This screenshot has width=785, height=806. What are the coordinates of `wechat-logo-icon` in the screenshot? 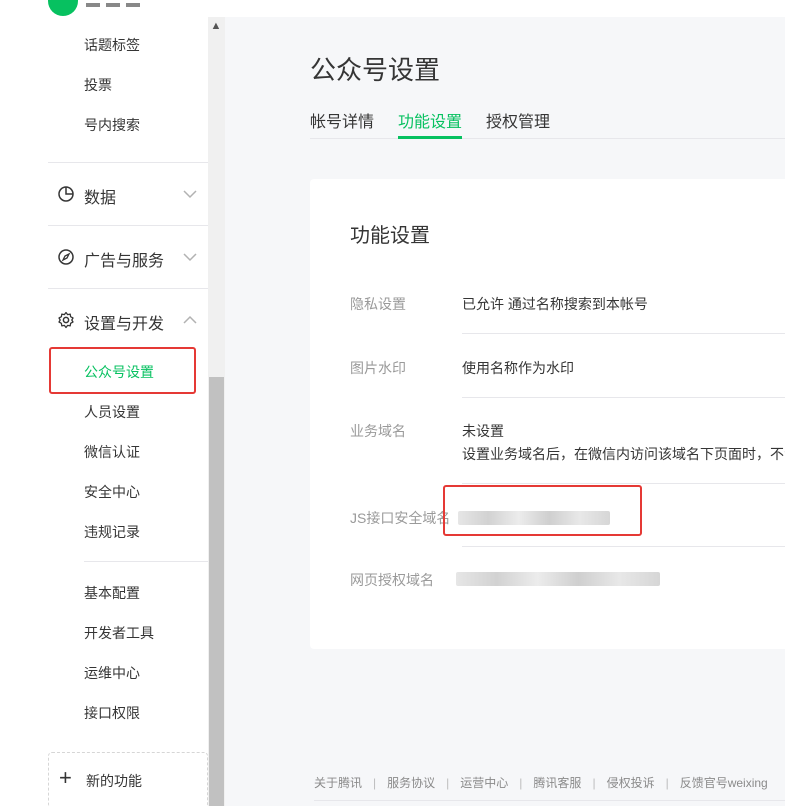 It's located at (63, 8).